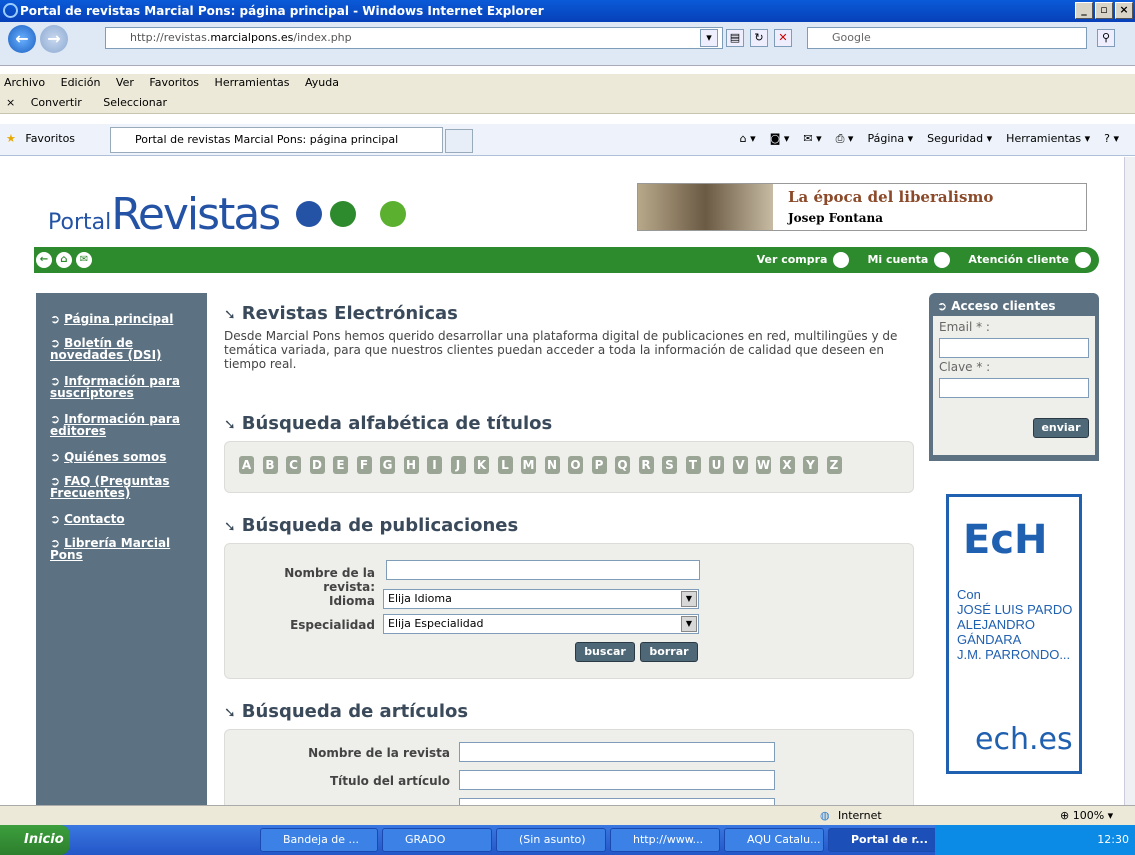  What do you see at coordinates (575, 465) in the screenshot?
I see `letter-o: O` at bounding box center [575, 465].